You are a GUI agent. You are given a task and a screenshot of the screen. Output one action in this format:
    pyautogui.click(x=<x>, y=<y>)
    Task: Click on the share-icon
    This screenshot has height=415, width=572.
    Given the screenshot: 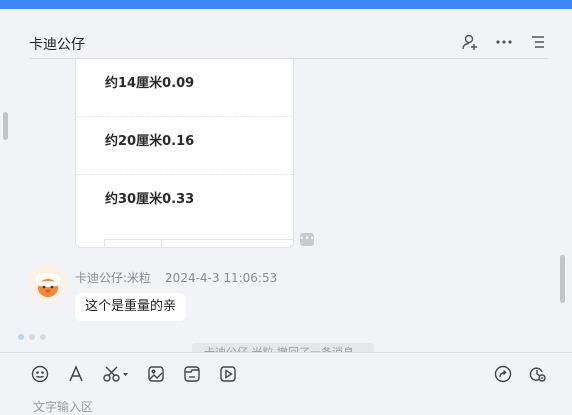 What is the action you would take?
    pyautogui.click(x=503, y=374)
    